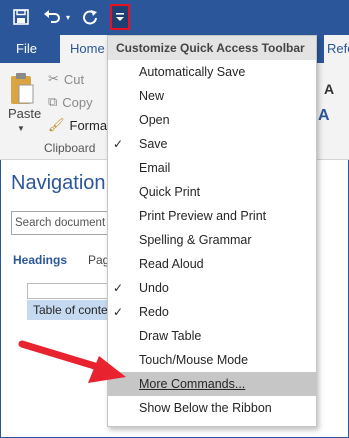 The width and height of the screenshot is (349, 438). I want to click on menu-item-label: Redo, so click(154, 312).